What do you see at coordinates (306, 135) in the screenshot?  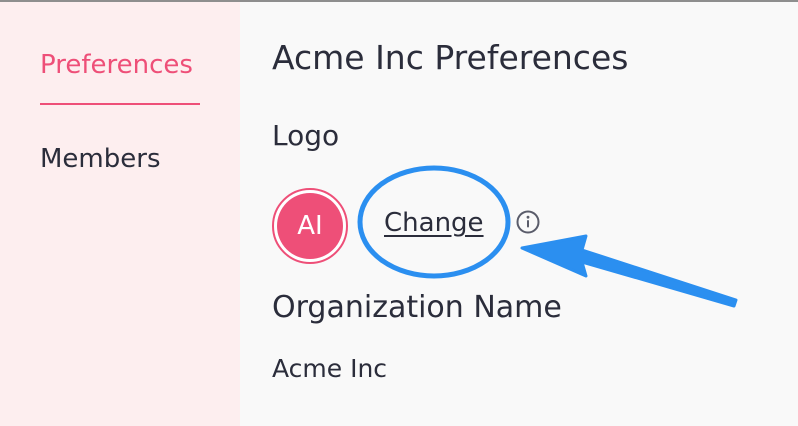 I see `logo-heading: Logo` at bounding box center [306, 135].